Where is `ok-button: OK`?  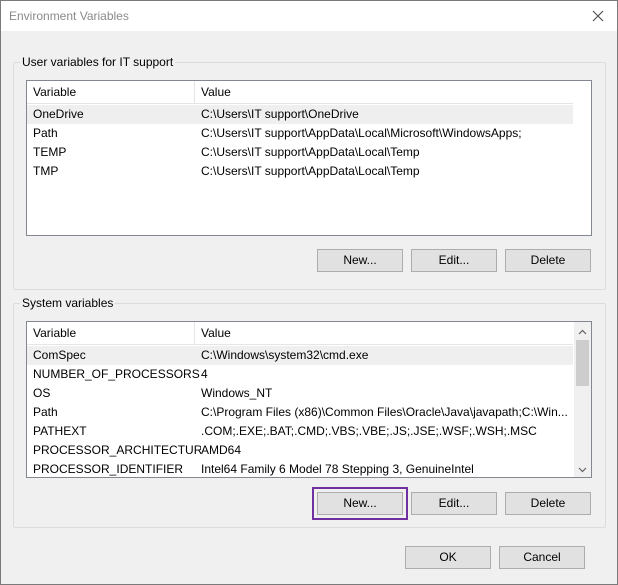 ok-button: OK is located at coordinates (448, 557).